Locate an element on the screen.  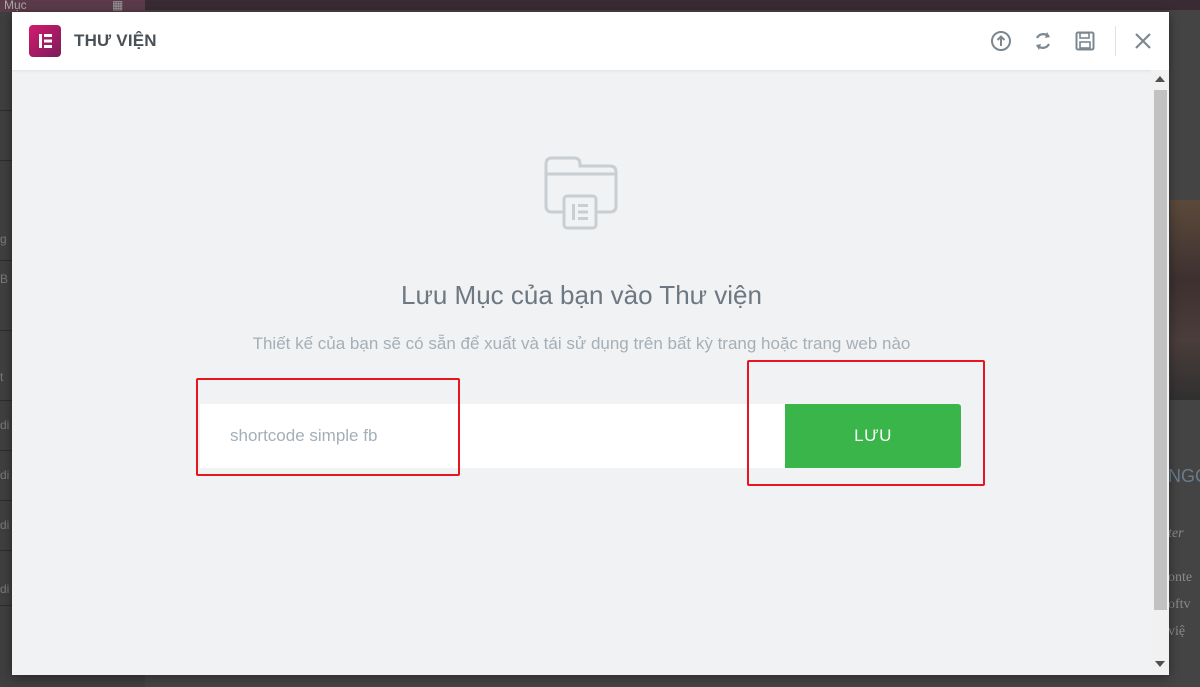
elementor-logo-icon is located at coordinates (45, 41).